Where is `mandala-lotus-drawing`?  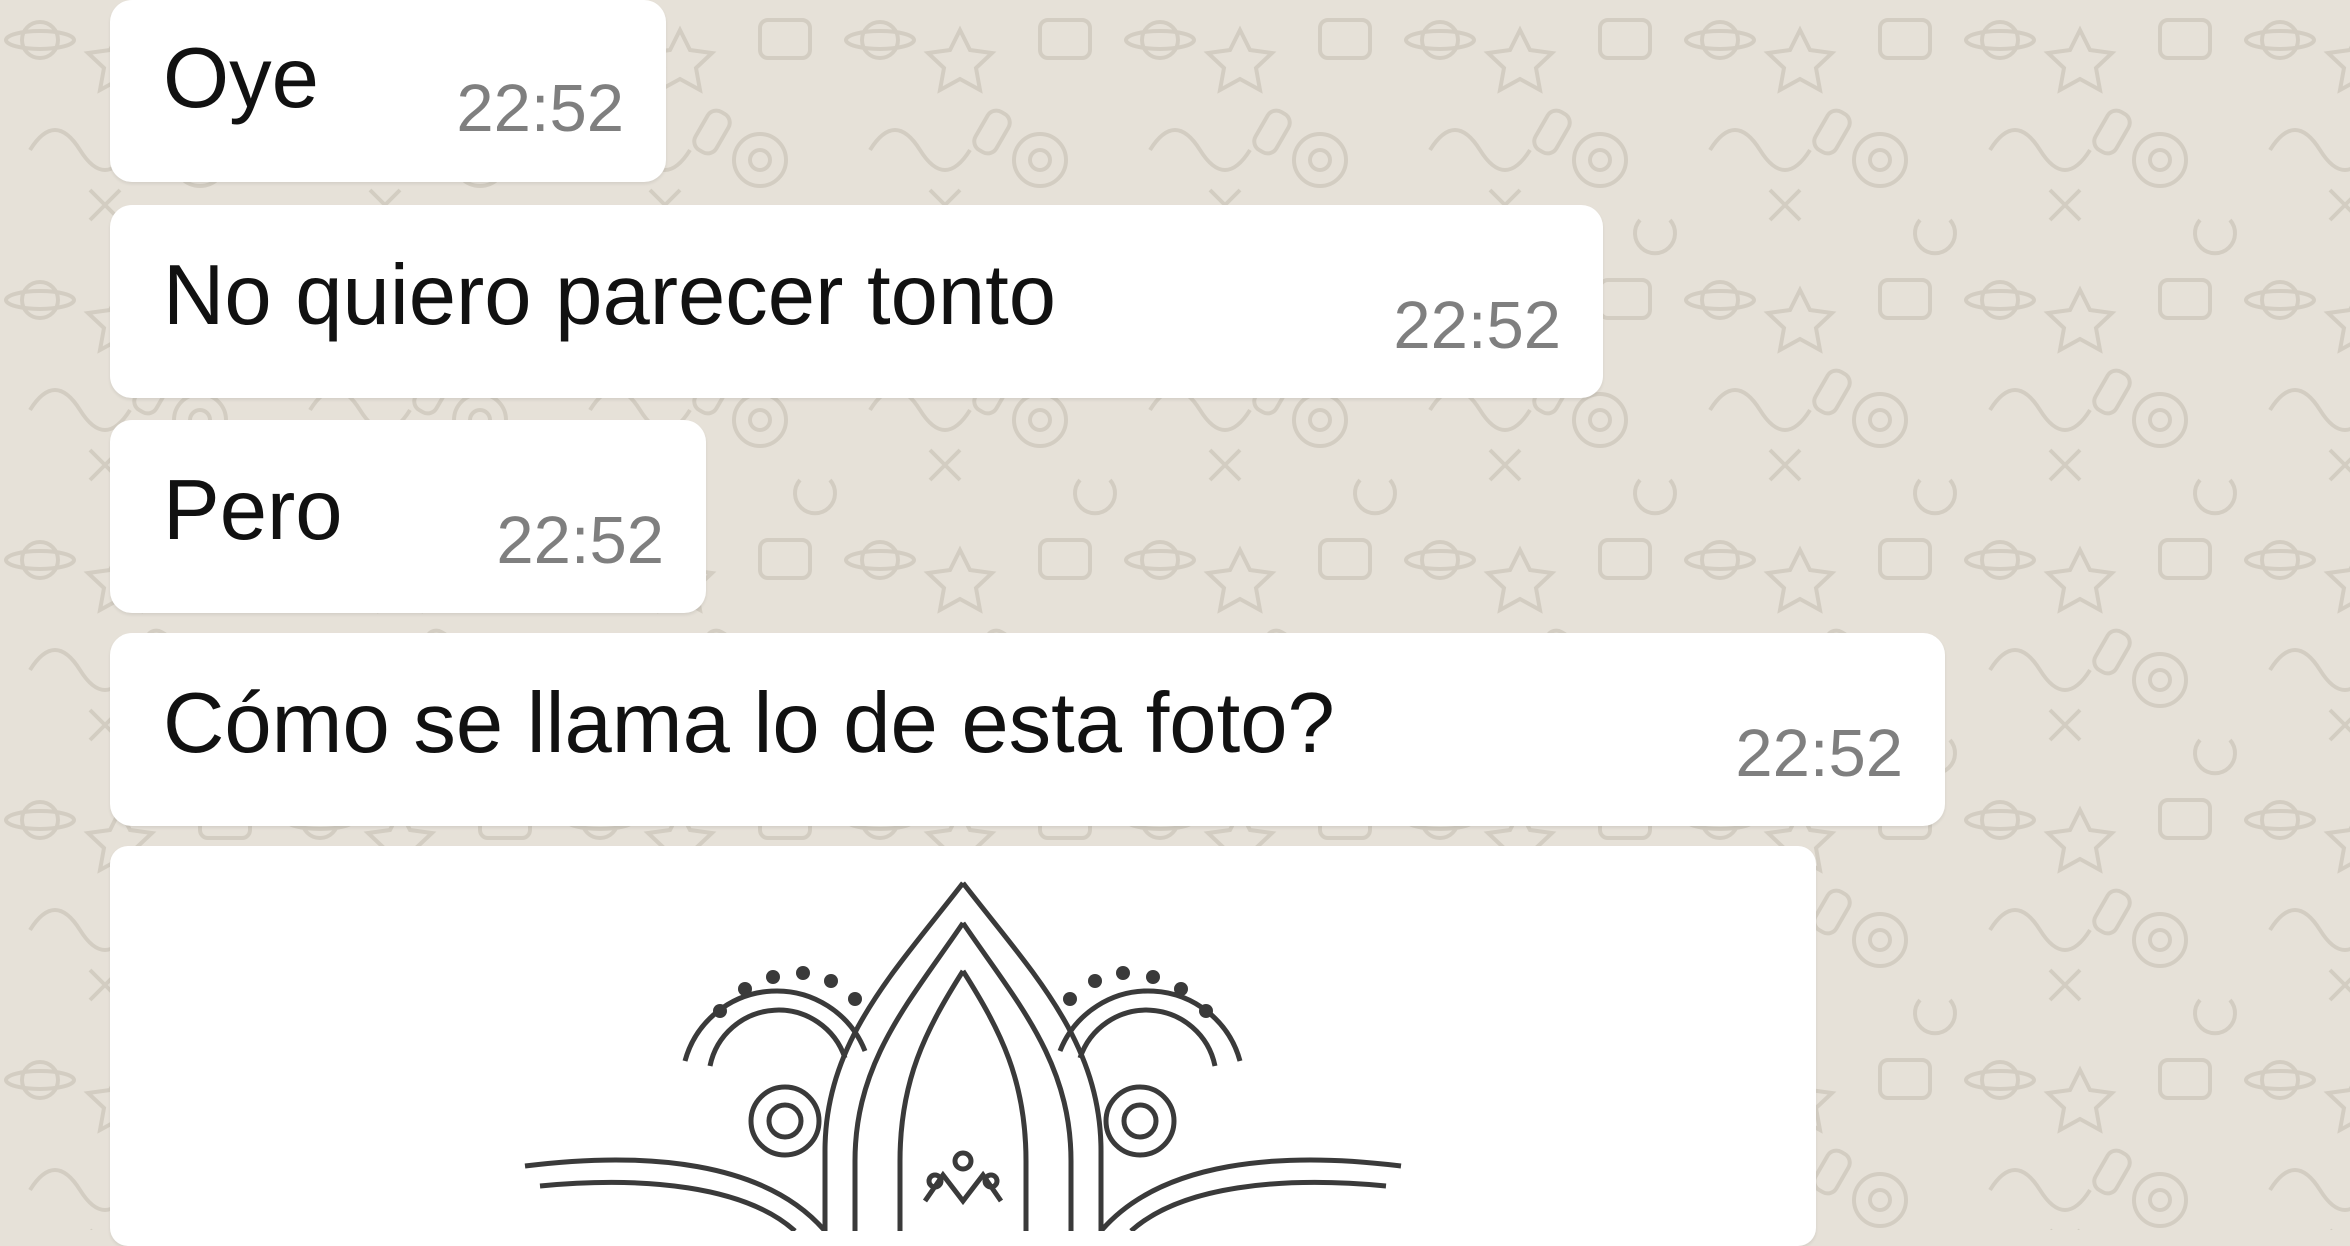
mandala-lotus-drawing is located at coordinates (963, 1056).